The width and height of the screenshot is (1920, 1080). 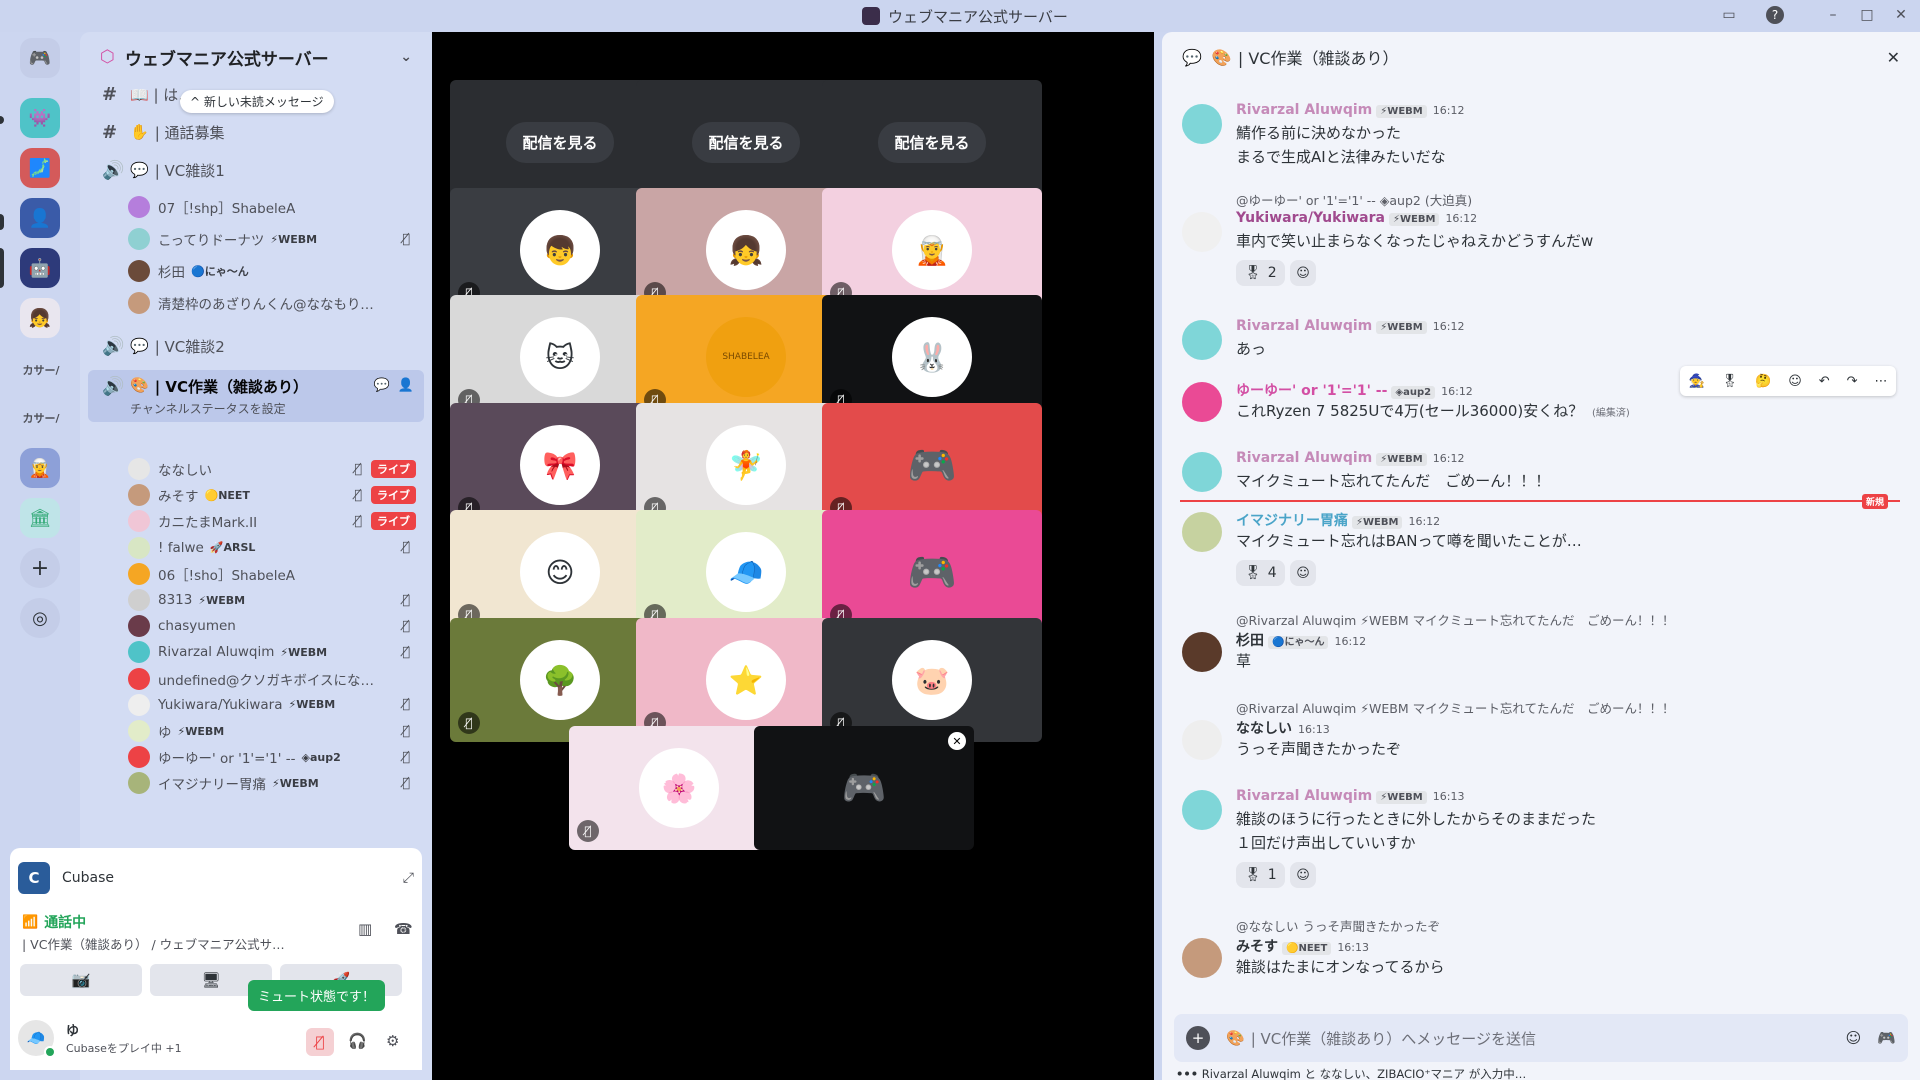 What do you see at coordinates (1880, 381) in the screenshot?
I see `more-icon: ⋯` at bounding box center [1880, 381].